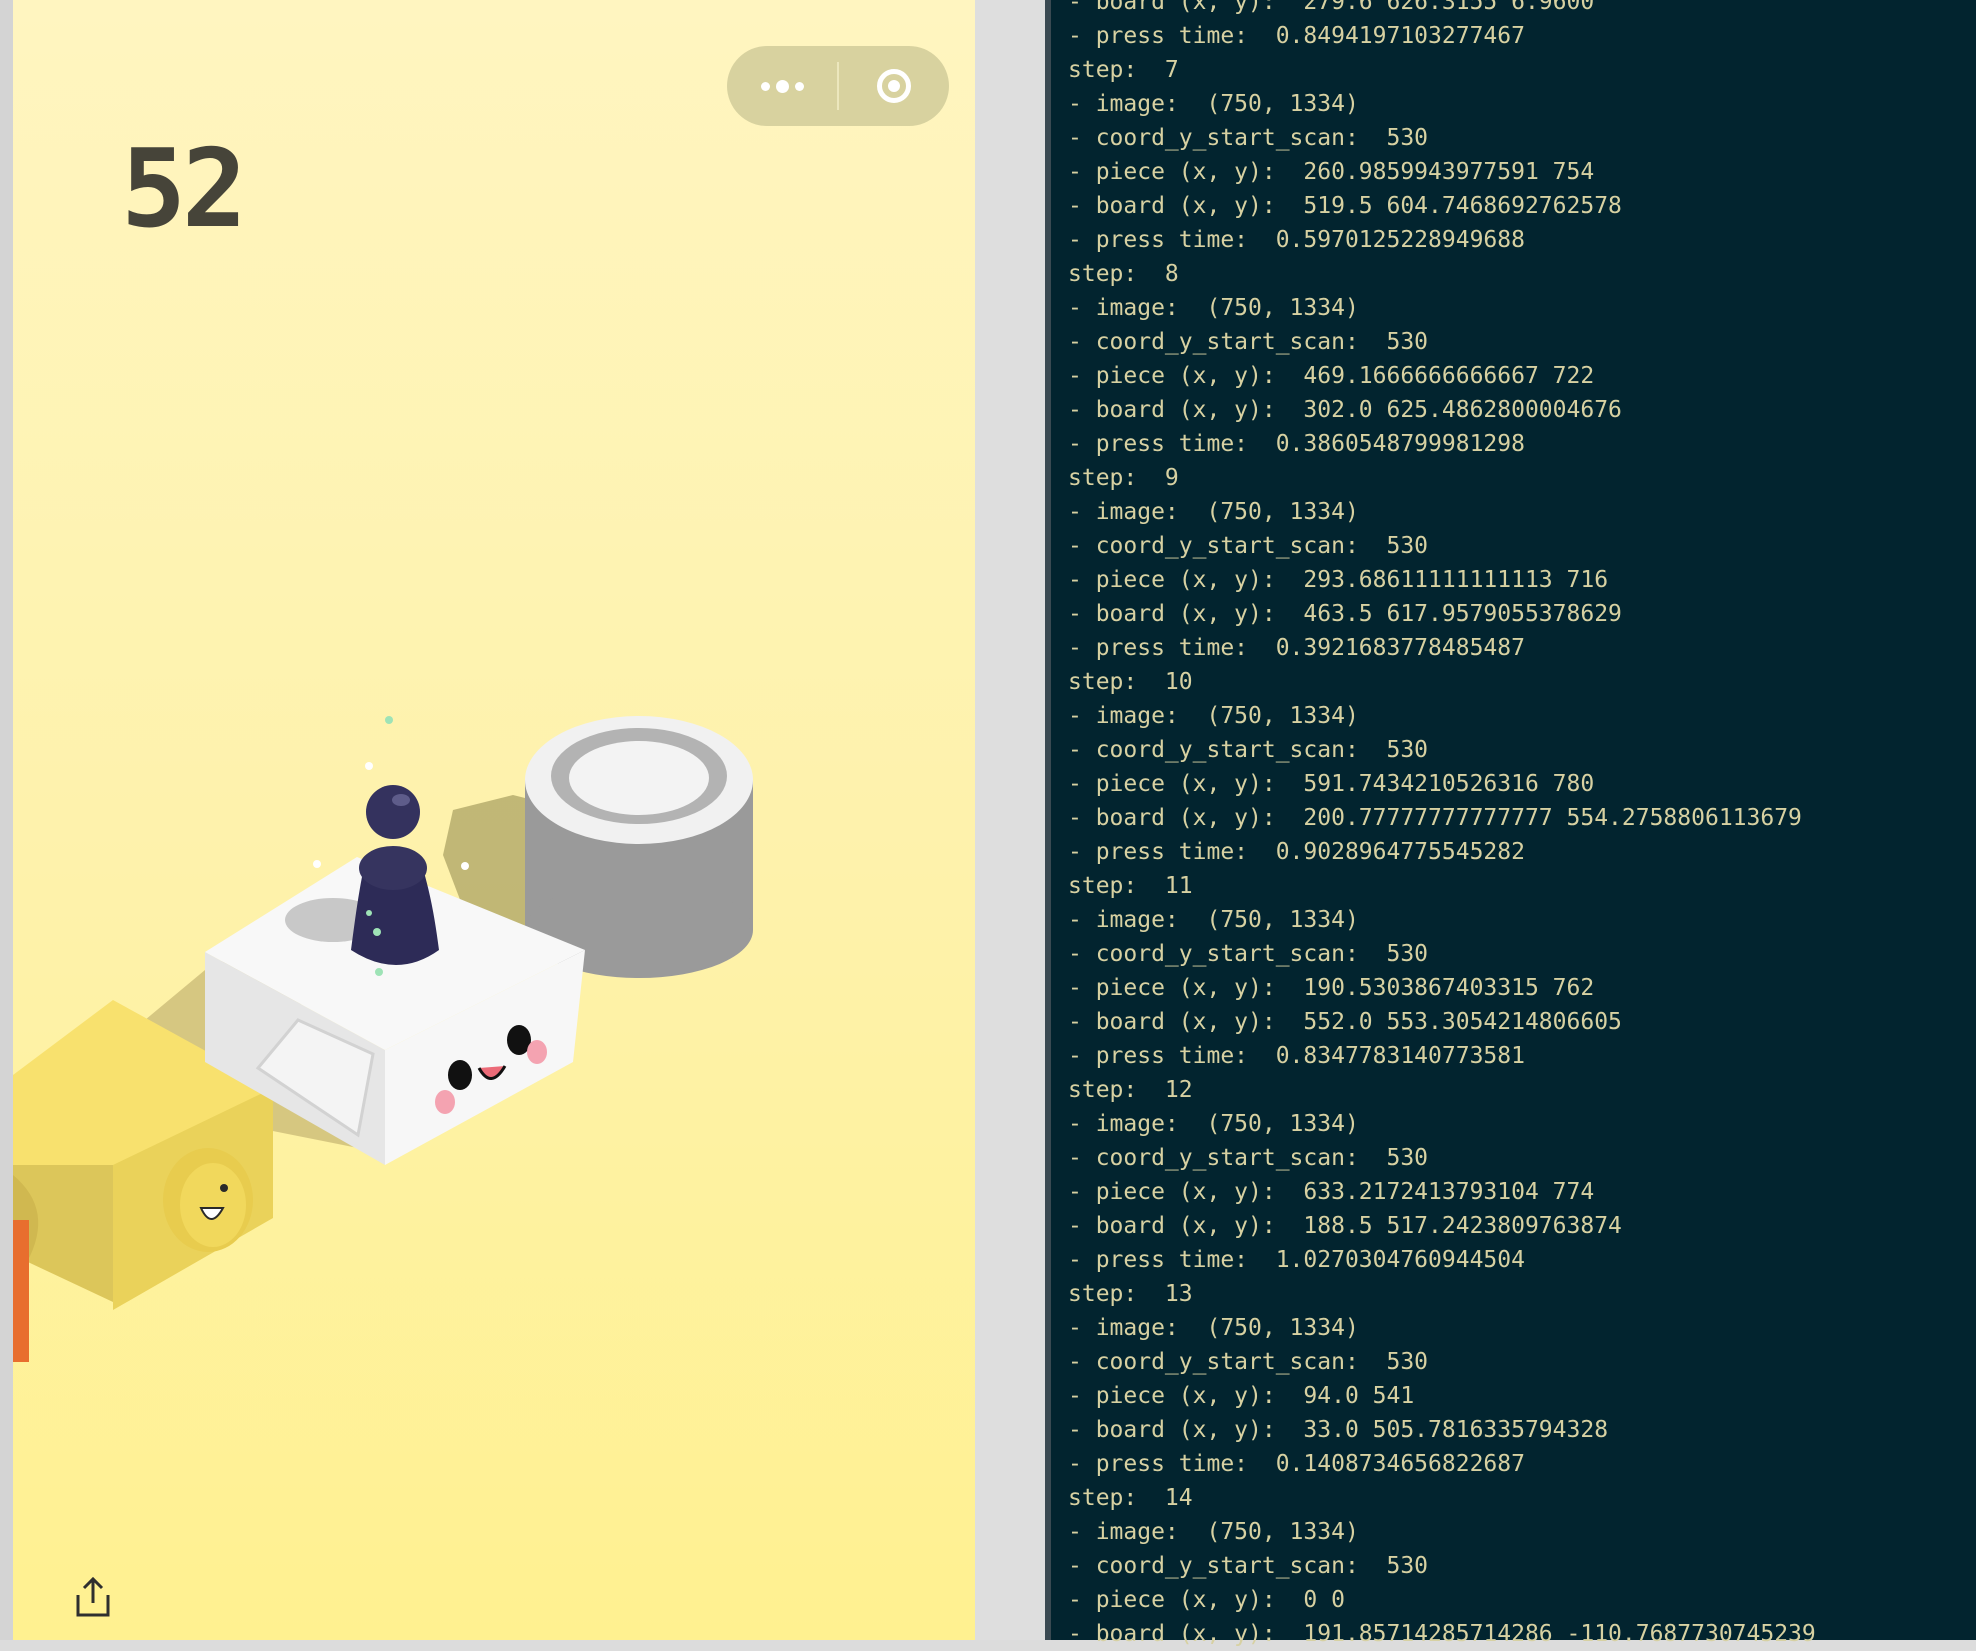  Describe the element at coordinates (1130, 682) in the screenshot. I see `terminal-line: step: 10` at that location.